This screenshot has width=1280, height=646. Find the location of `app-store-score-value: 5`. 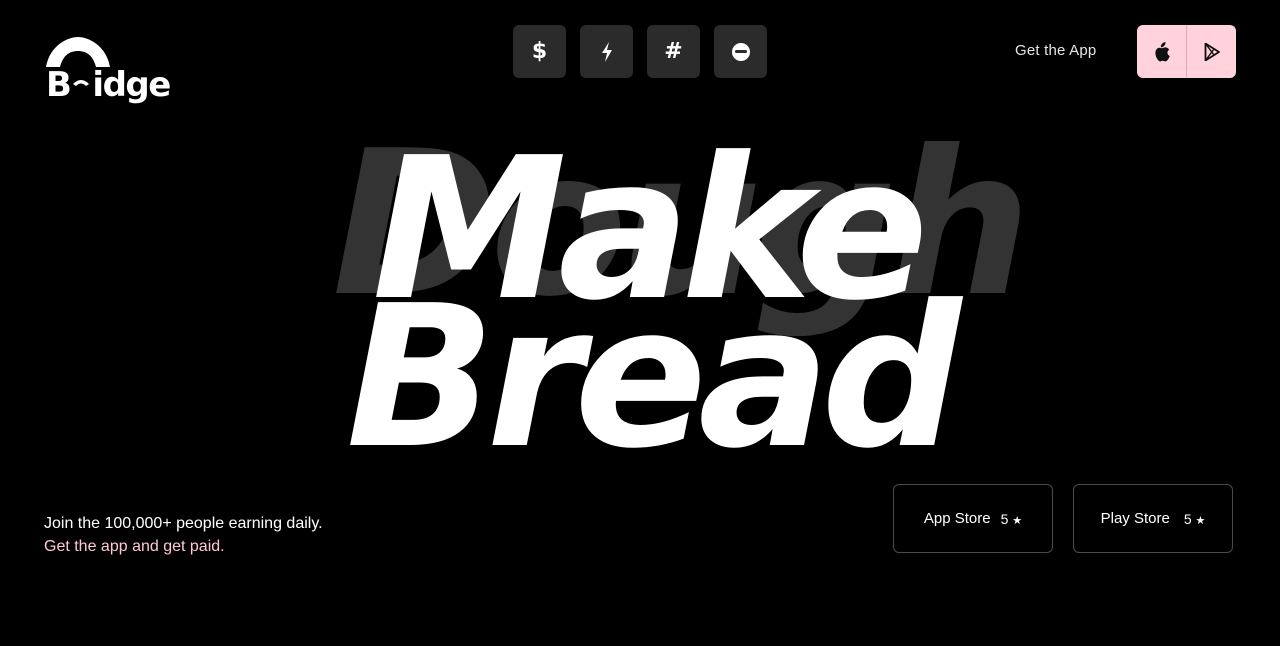

app-store-score-value: 5 is located at coordinates (1004, 518).